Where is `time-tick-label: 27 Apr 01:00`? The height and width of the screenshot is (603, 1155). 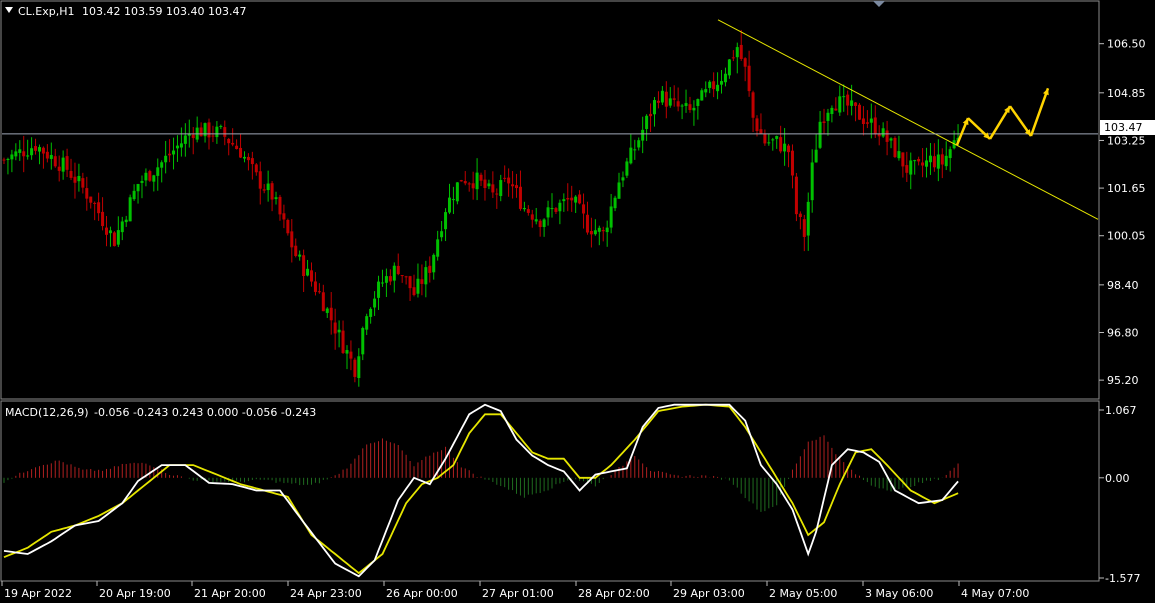 time-tick-label: 27 Apr 01:00 is located at coordinates (518, 593).